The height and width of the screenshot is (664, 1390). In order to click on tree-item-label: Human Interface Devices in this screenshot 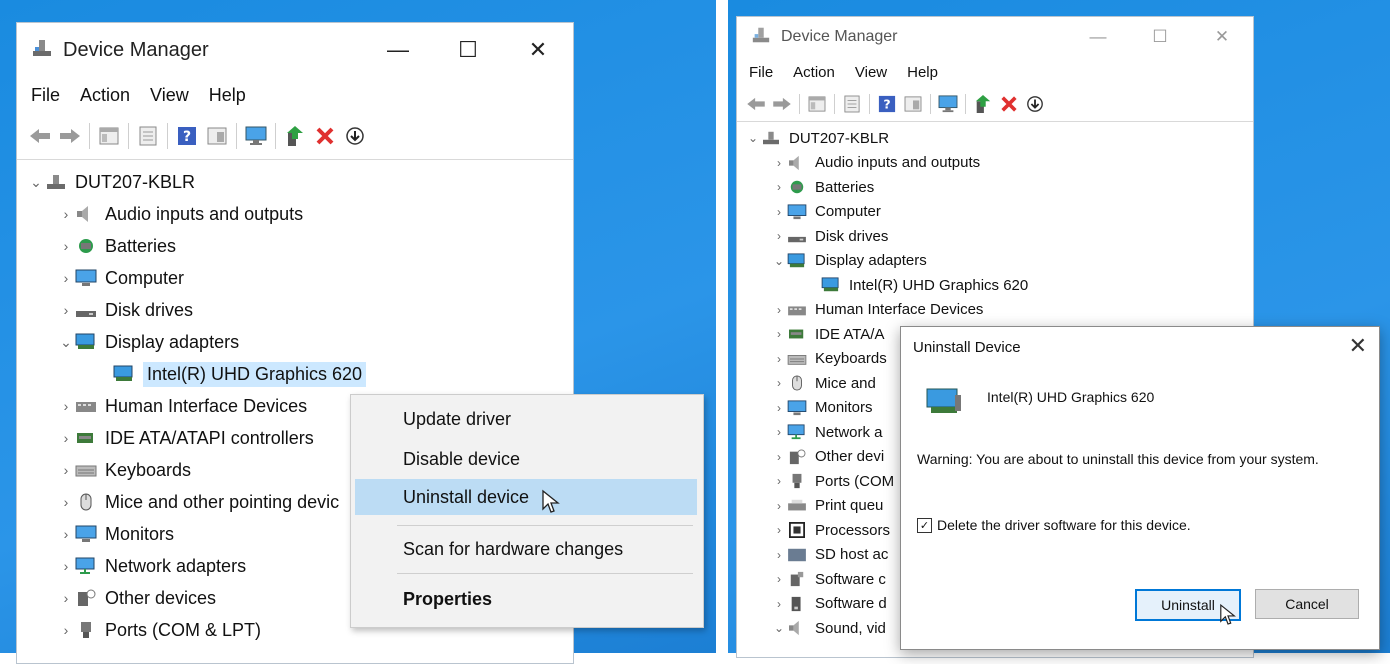, I will do `click(899, 310)`.